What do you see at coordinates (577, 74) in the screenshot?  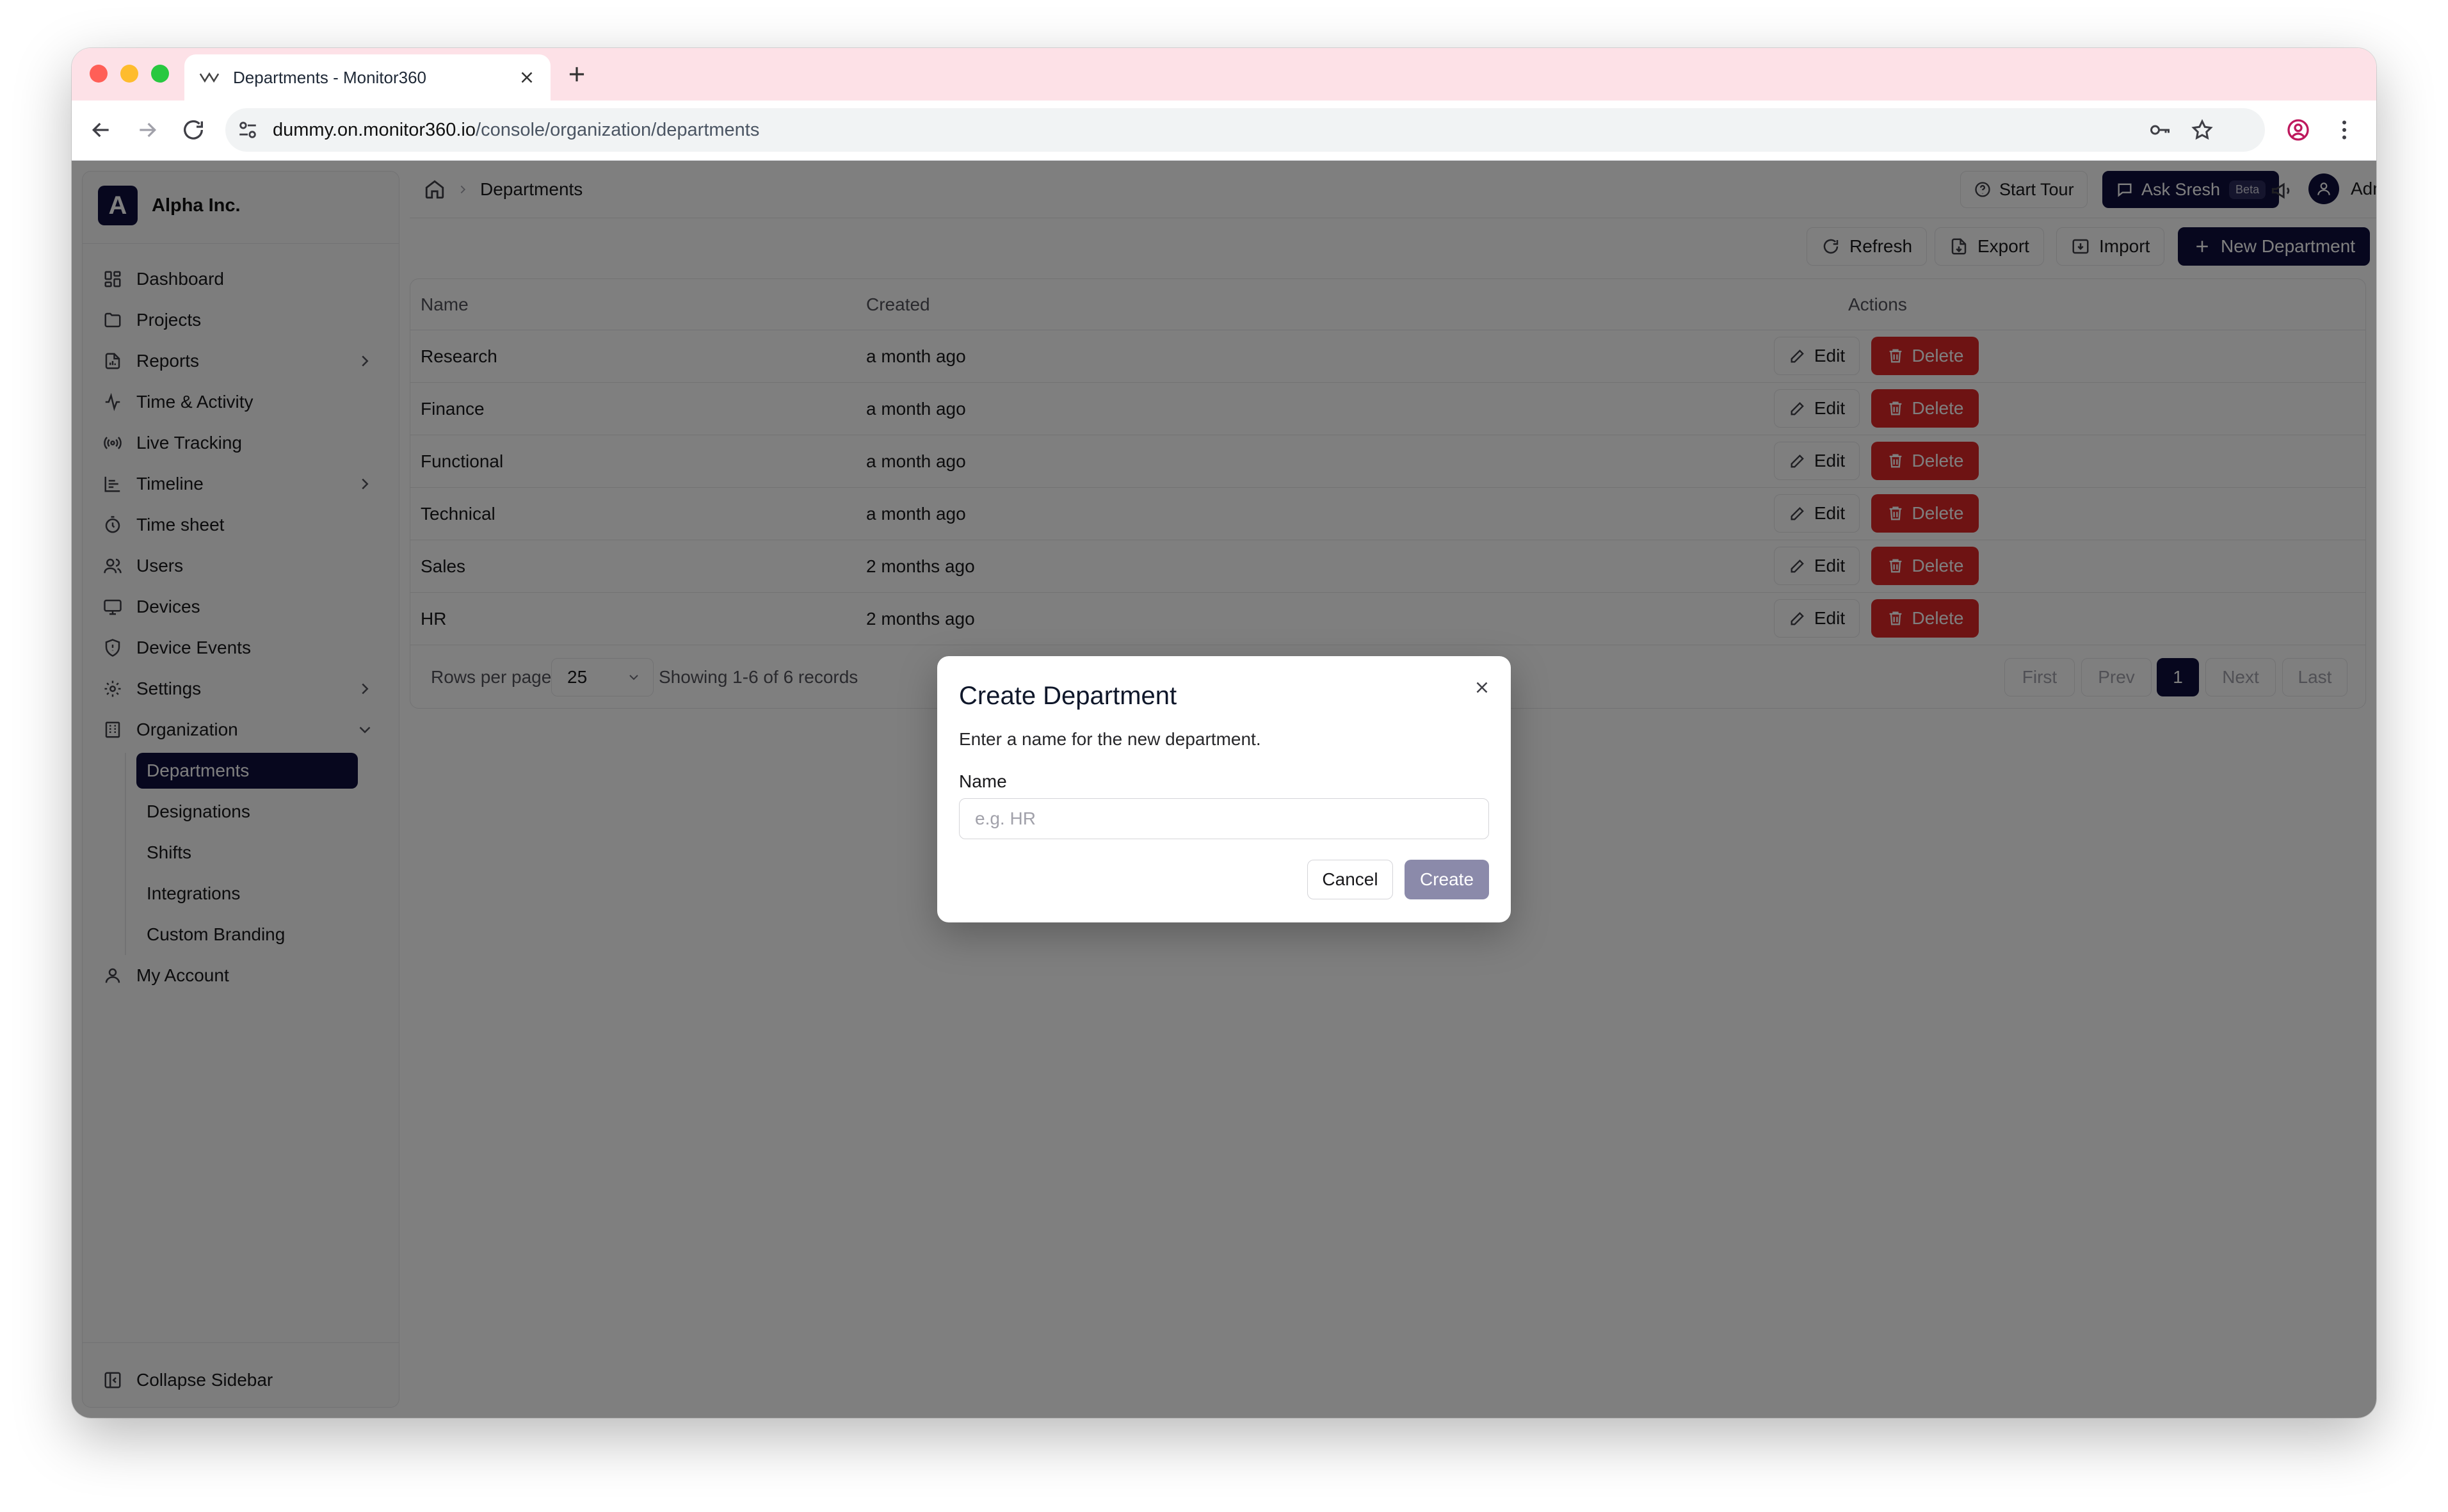 I see `new-tab-icon` at bounding box center [577, 74].